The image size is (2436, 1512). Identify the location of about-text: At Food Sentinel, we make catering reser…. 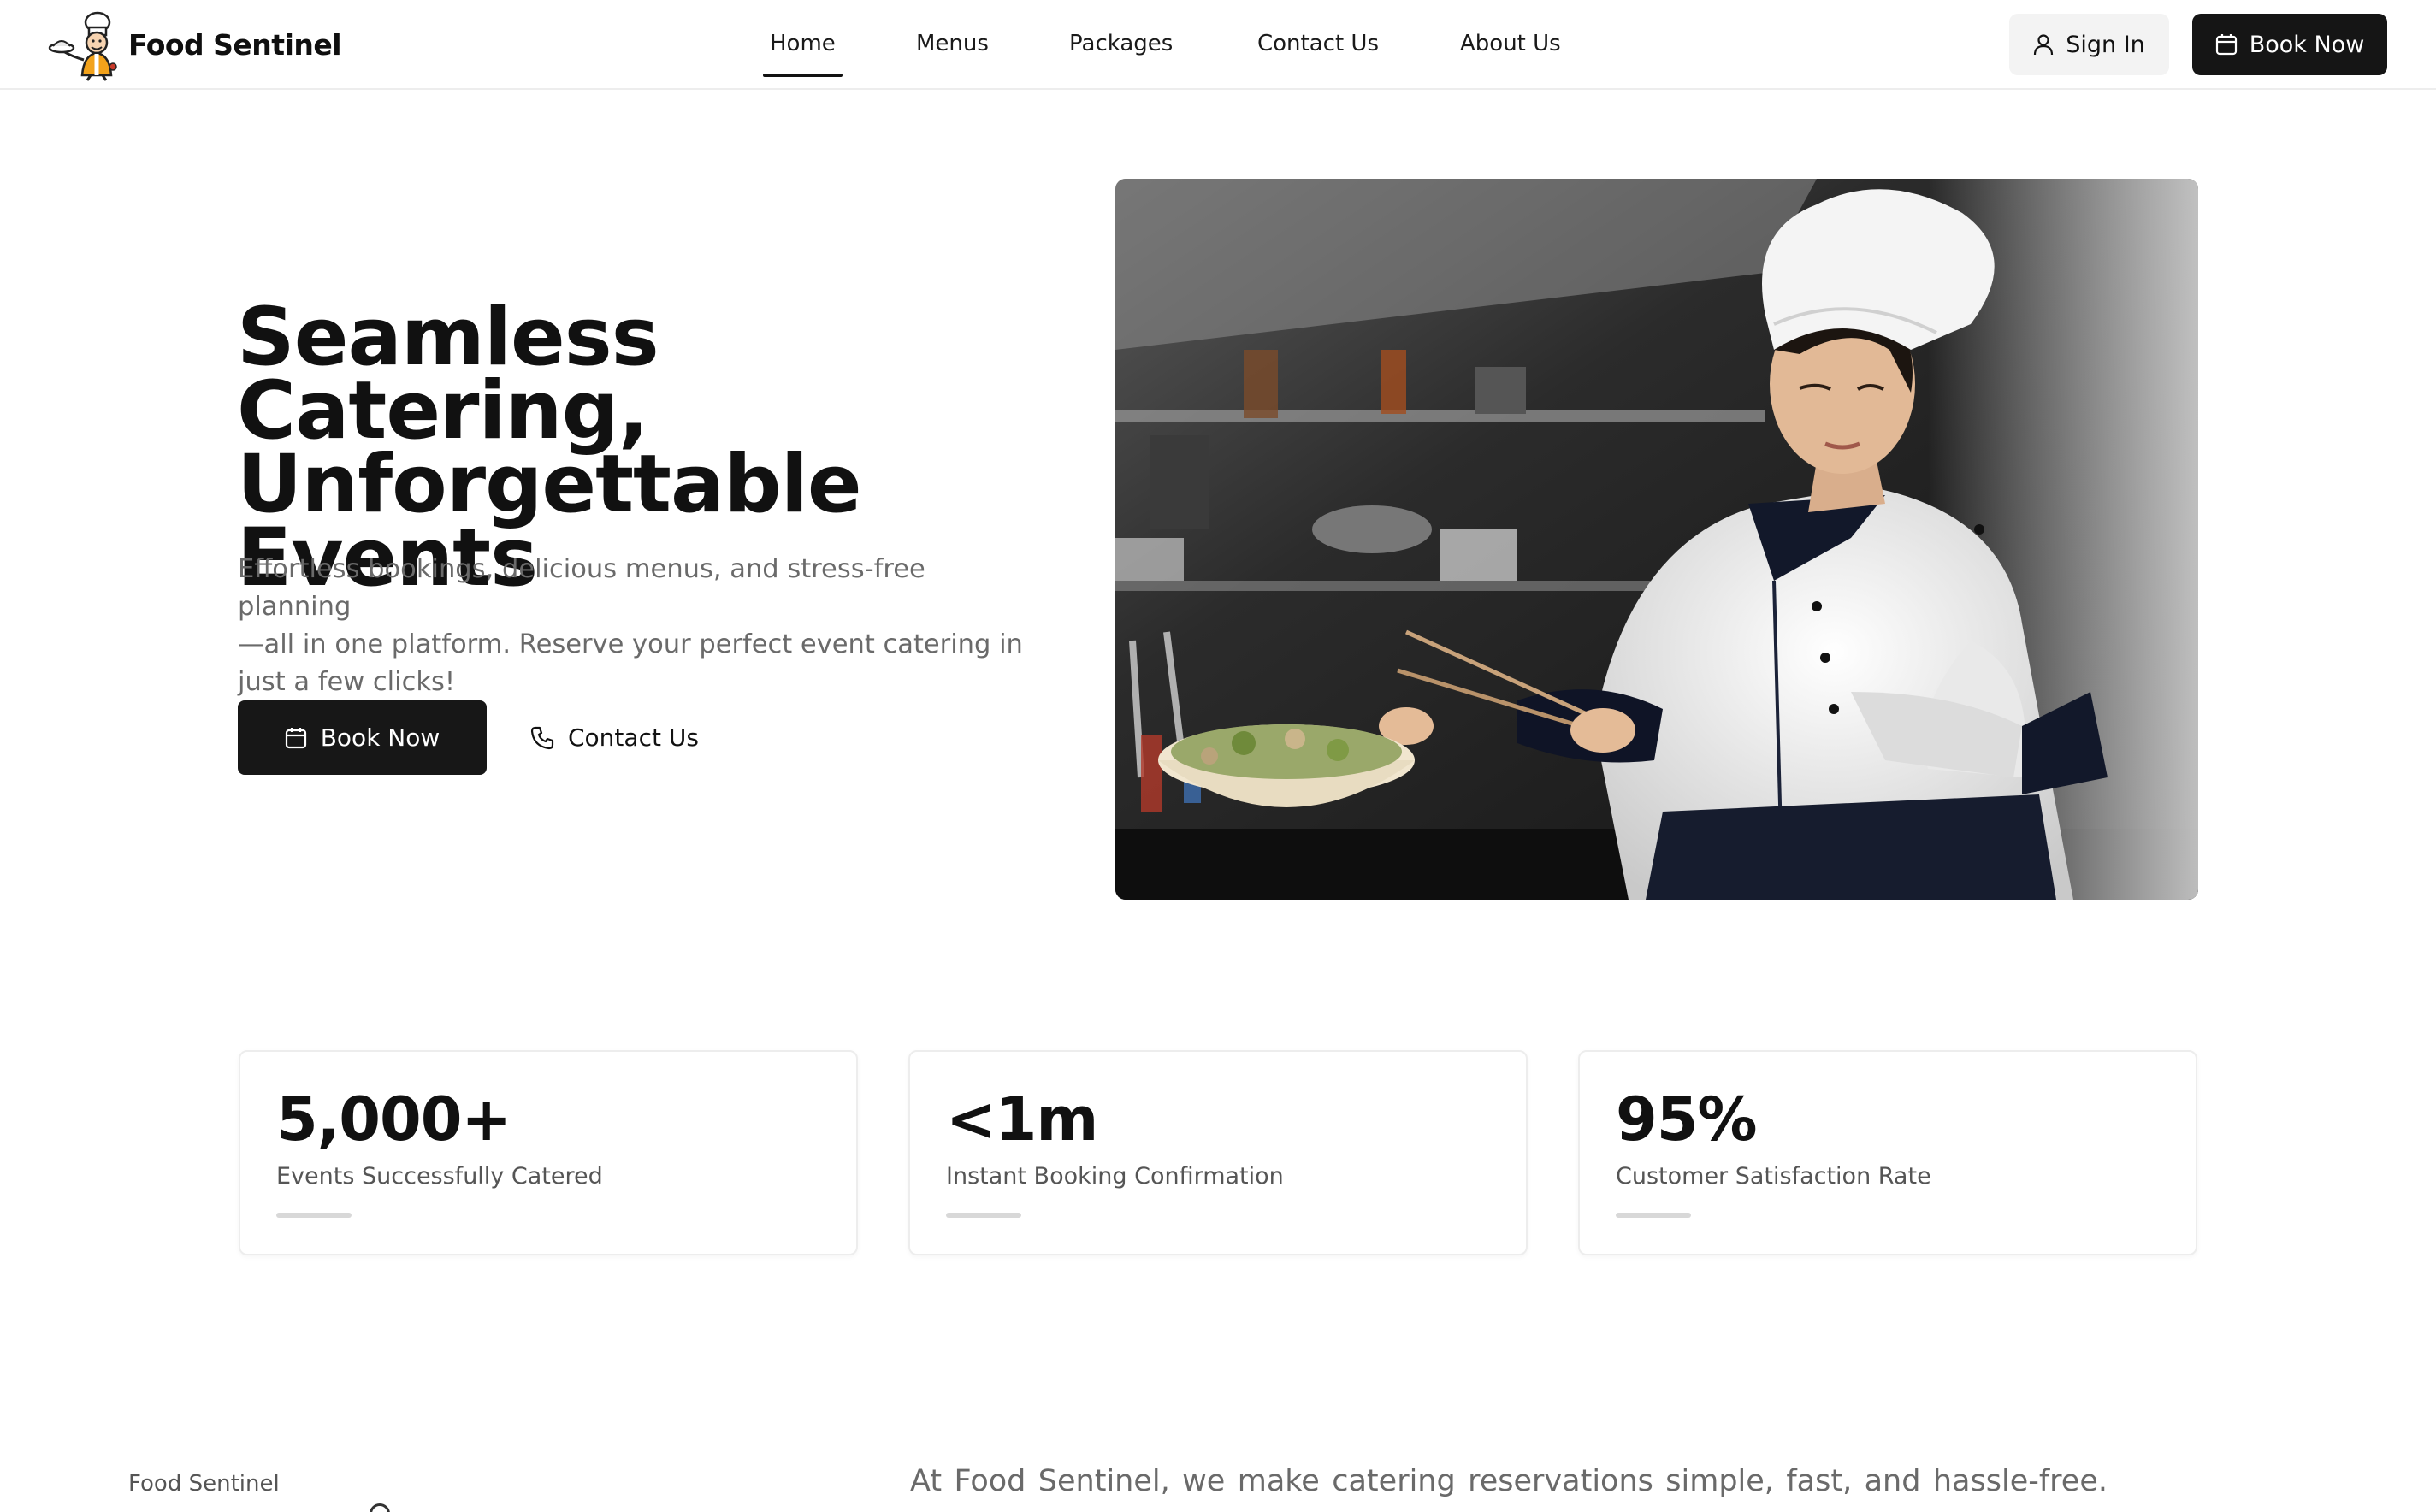
(1509, 1481).